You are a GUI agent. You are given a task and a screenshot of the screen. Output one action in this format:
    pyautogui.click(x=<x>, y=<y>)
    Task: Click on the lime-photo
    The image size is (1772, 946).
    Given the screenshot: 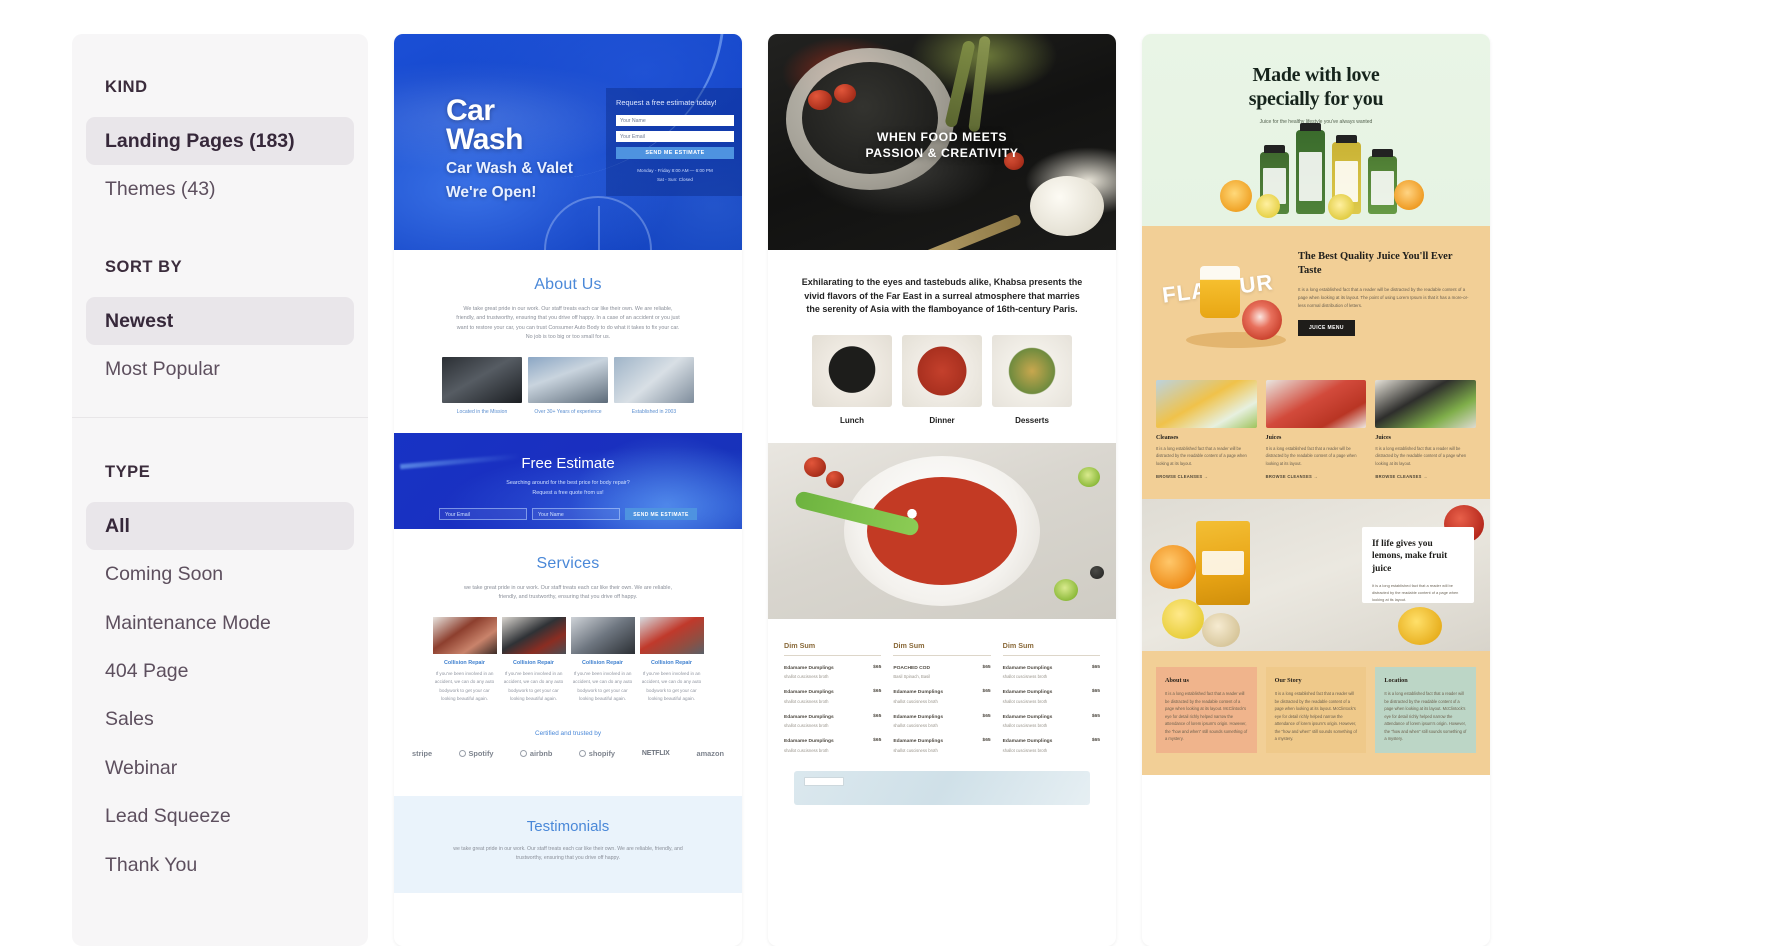 What is the action you would take?
    pyautogui.click(x=1066, y=589)
    